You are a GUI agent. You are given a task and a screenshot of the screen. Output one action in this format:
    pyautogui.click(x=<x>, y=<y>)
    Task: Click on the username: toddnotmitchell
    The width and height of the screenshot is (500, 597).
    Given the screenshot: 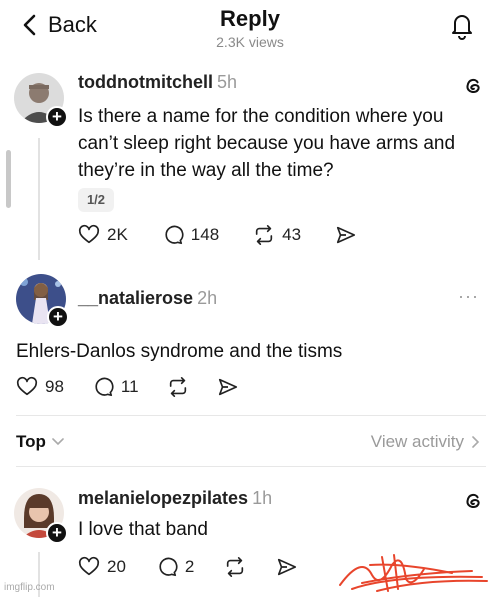 What is the action you would take?
    pyautogui.click(x=145, y=82)
    